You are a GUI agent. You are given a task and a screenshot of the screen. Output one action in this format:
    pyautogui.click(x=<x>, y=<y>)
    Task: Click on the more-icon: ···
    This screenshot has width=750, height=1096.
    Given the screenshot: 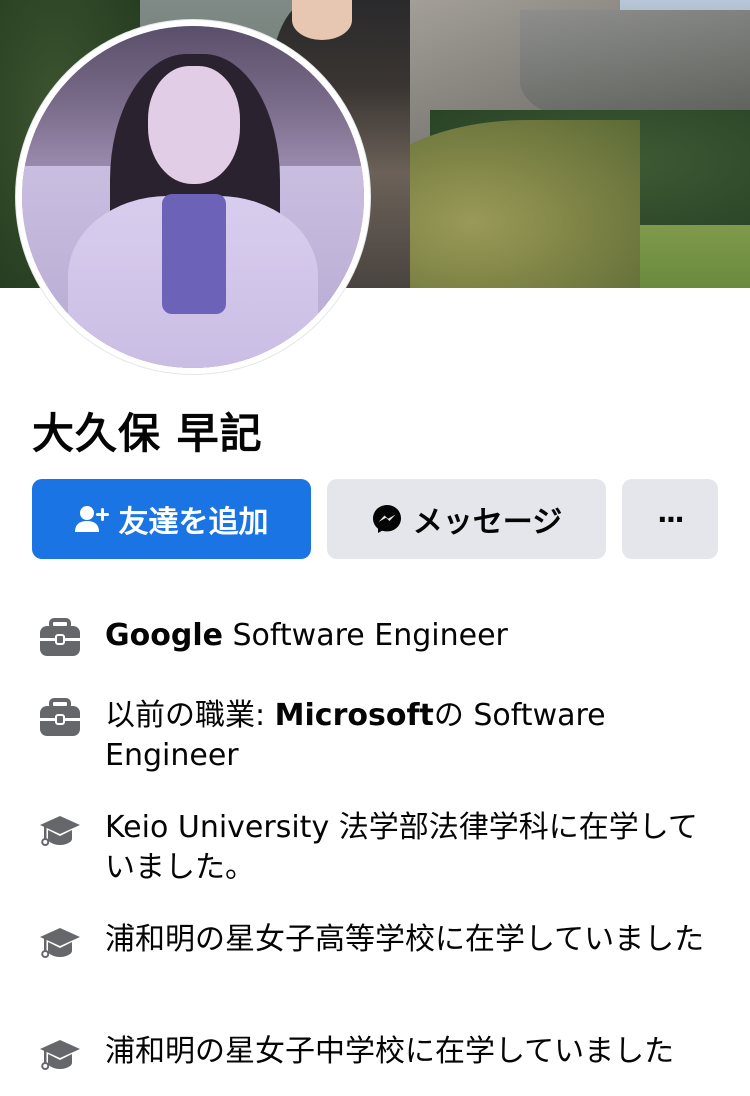 What is the action you would take?
    pyautogui.click(x=671, y=519)
    